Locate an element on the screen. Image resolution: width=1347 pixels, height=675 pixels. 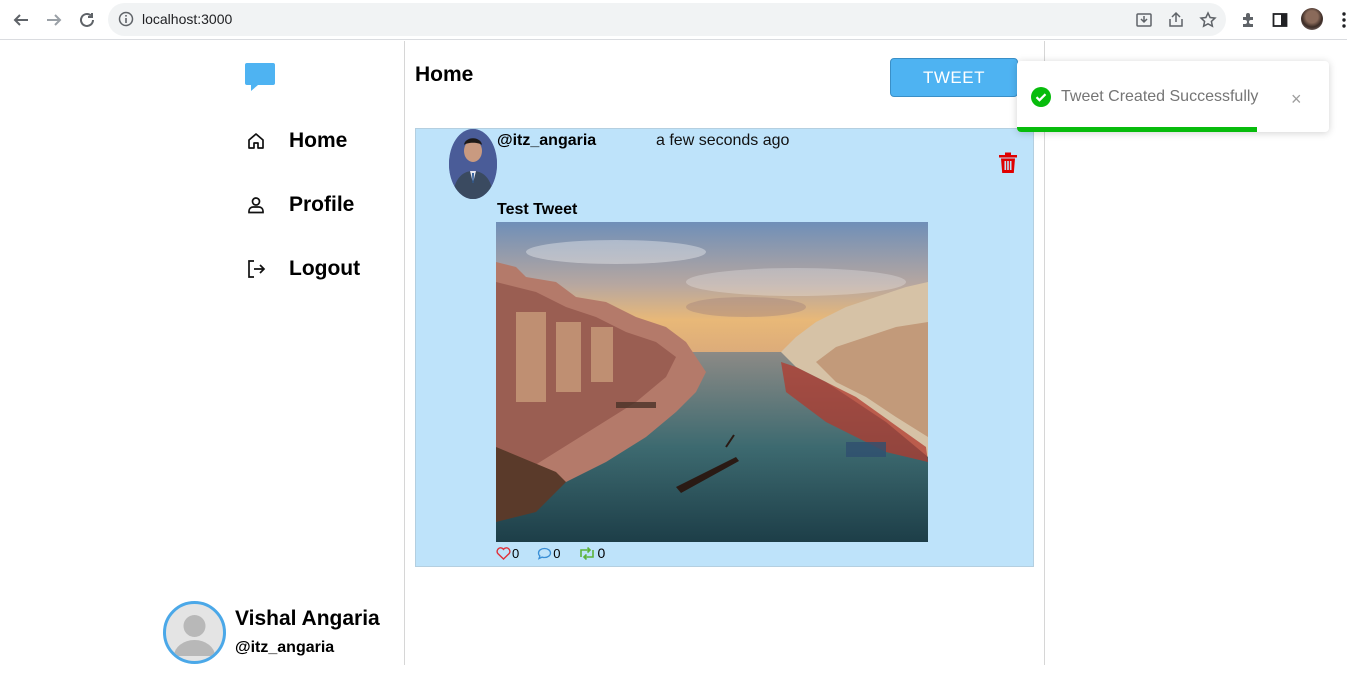
sidebar-item-profile: Profile is located at coordinates (299, 205).